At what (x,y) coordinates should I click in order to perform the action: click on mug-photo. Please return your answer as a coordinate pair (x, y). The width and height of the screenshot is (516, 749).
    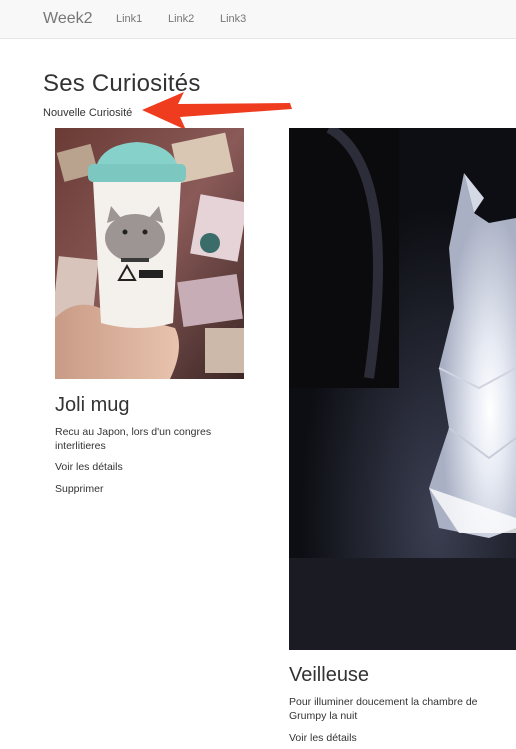
    Looking at the image, I should click on (149, 253).